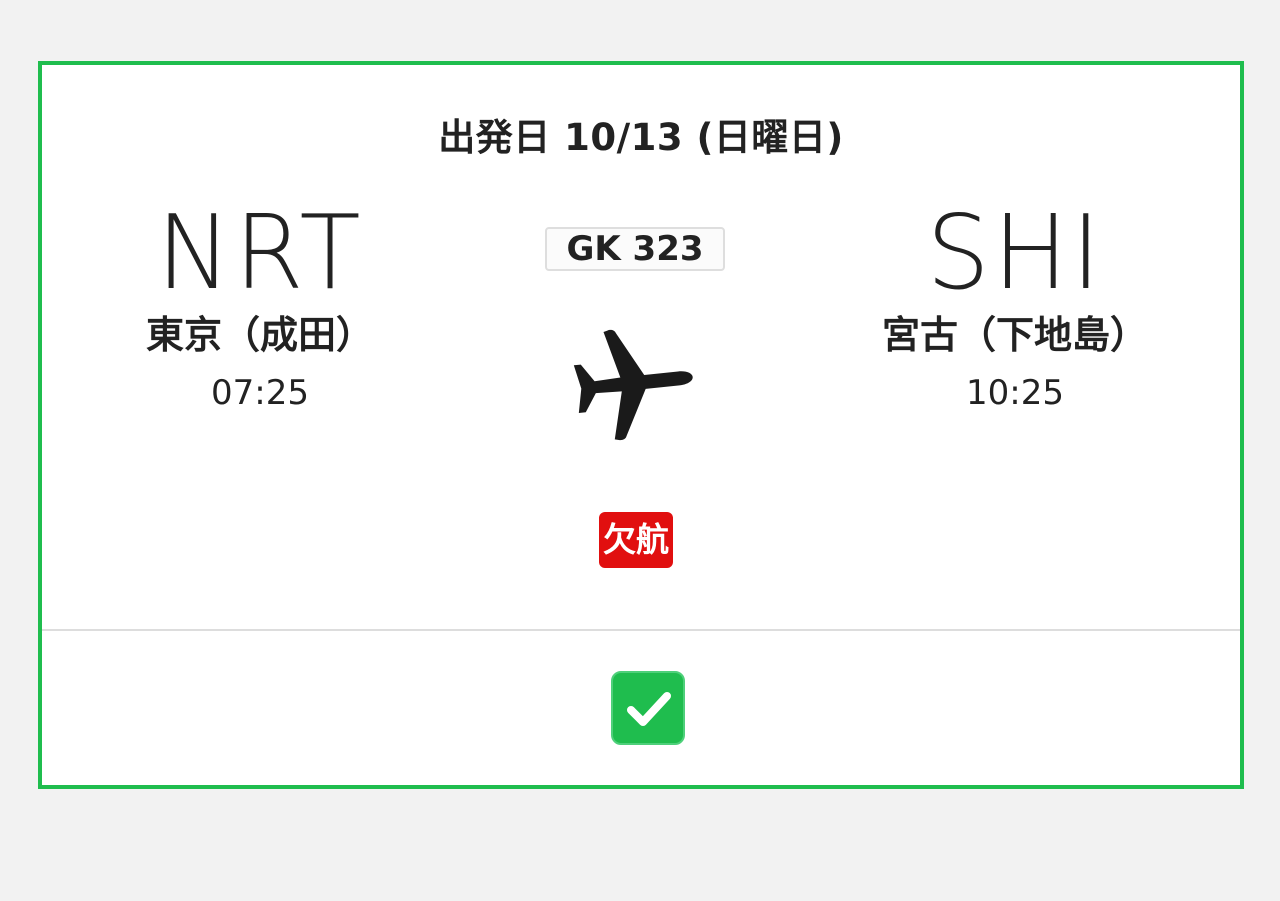 The width and height of the screenshot is (1280, 901). What do you see at coordinates (641, 630) in the screenshot?
I see `divider` at bounding box center [641, 630].